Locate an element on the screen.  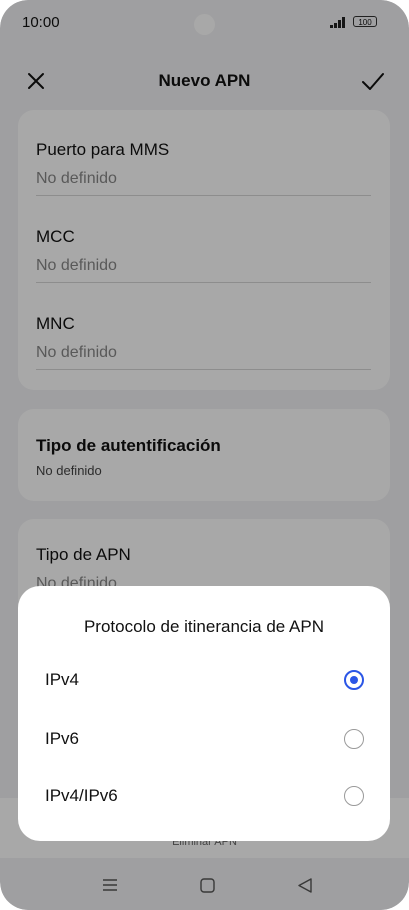
option-ipv4-ipv6: IPv4/IPv6 is located at coordinates (204, 797).